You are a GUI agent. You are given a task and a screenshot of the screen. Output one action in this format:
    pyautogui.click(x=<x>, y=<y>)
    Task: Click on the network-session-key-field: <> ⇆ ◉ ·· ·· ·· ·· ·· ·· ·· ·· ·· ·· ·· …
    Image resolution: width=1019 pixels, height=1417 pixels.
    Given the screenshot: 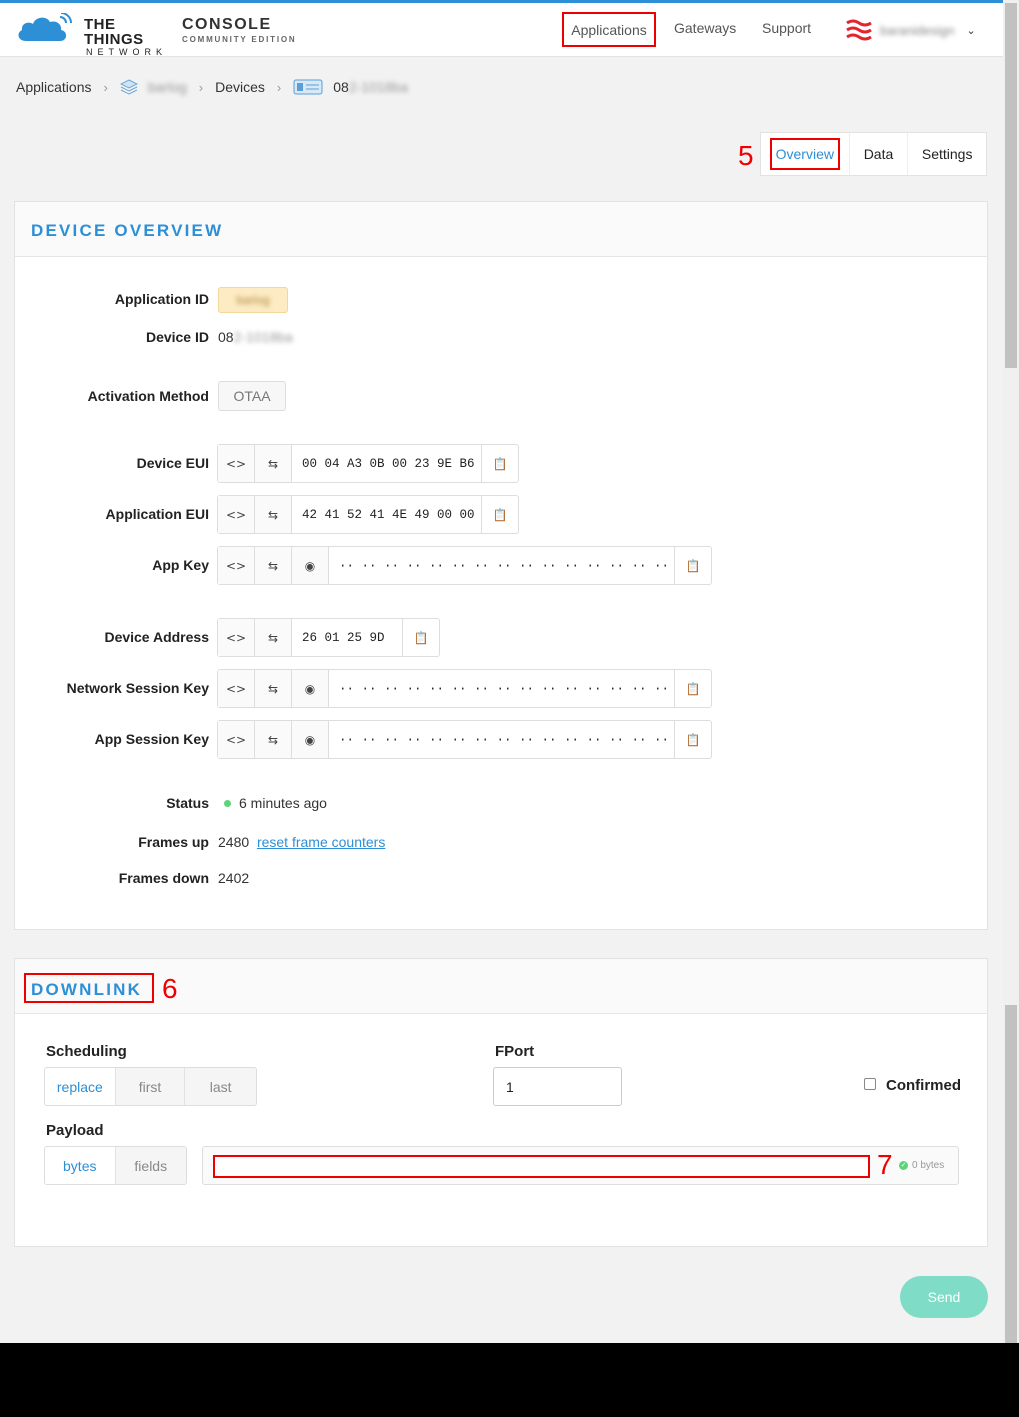 What is the action you would take?
    pyautogui.click(x=464, y=688)
    